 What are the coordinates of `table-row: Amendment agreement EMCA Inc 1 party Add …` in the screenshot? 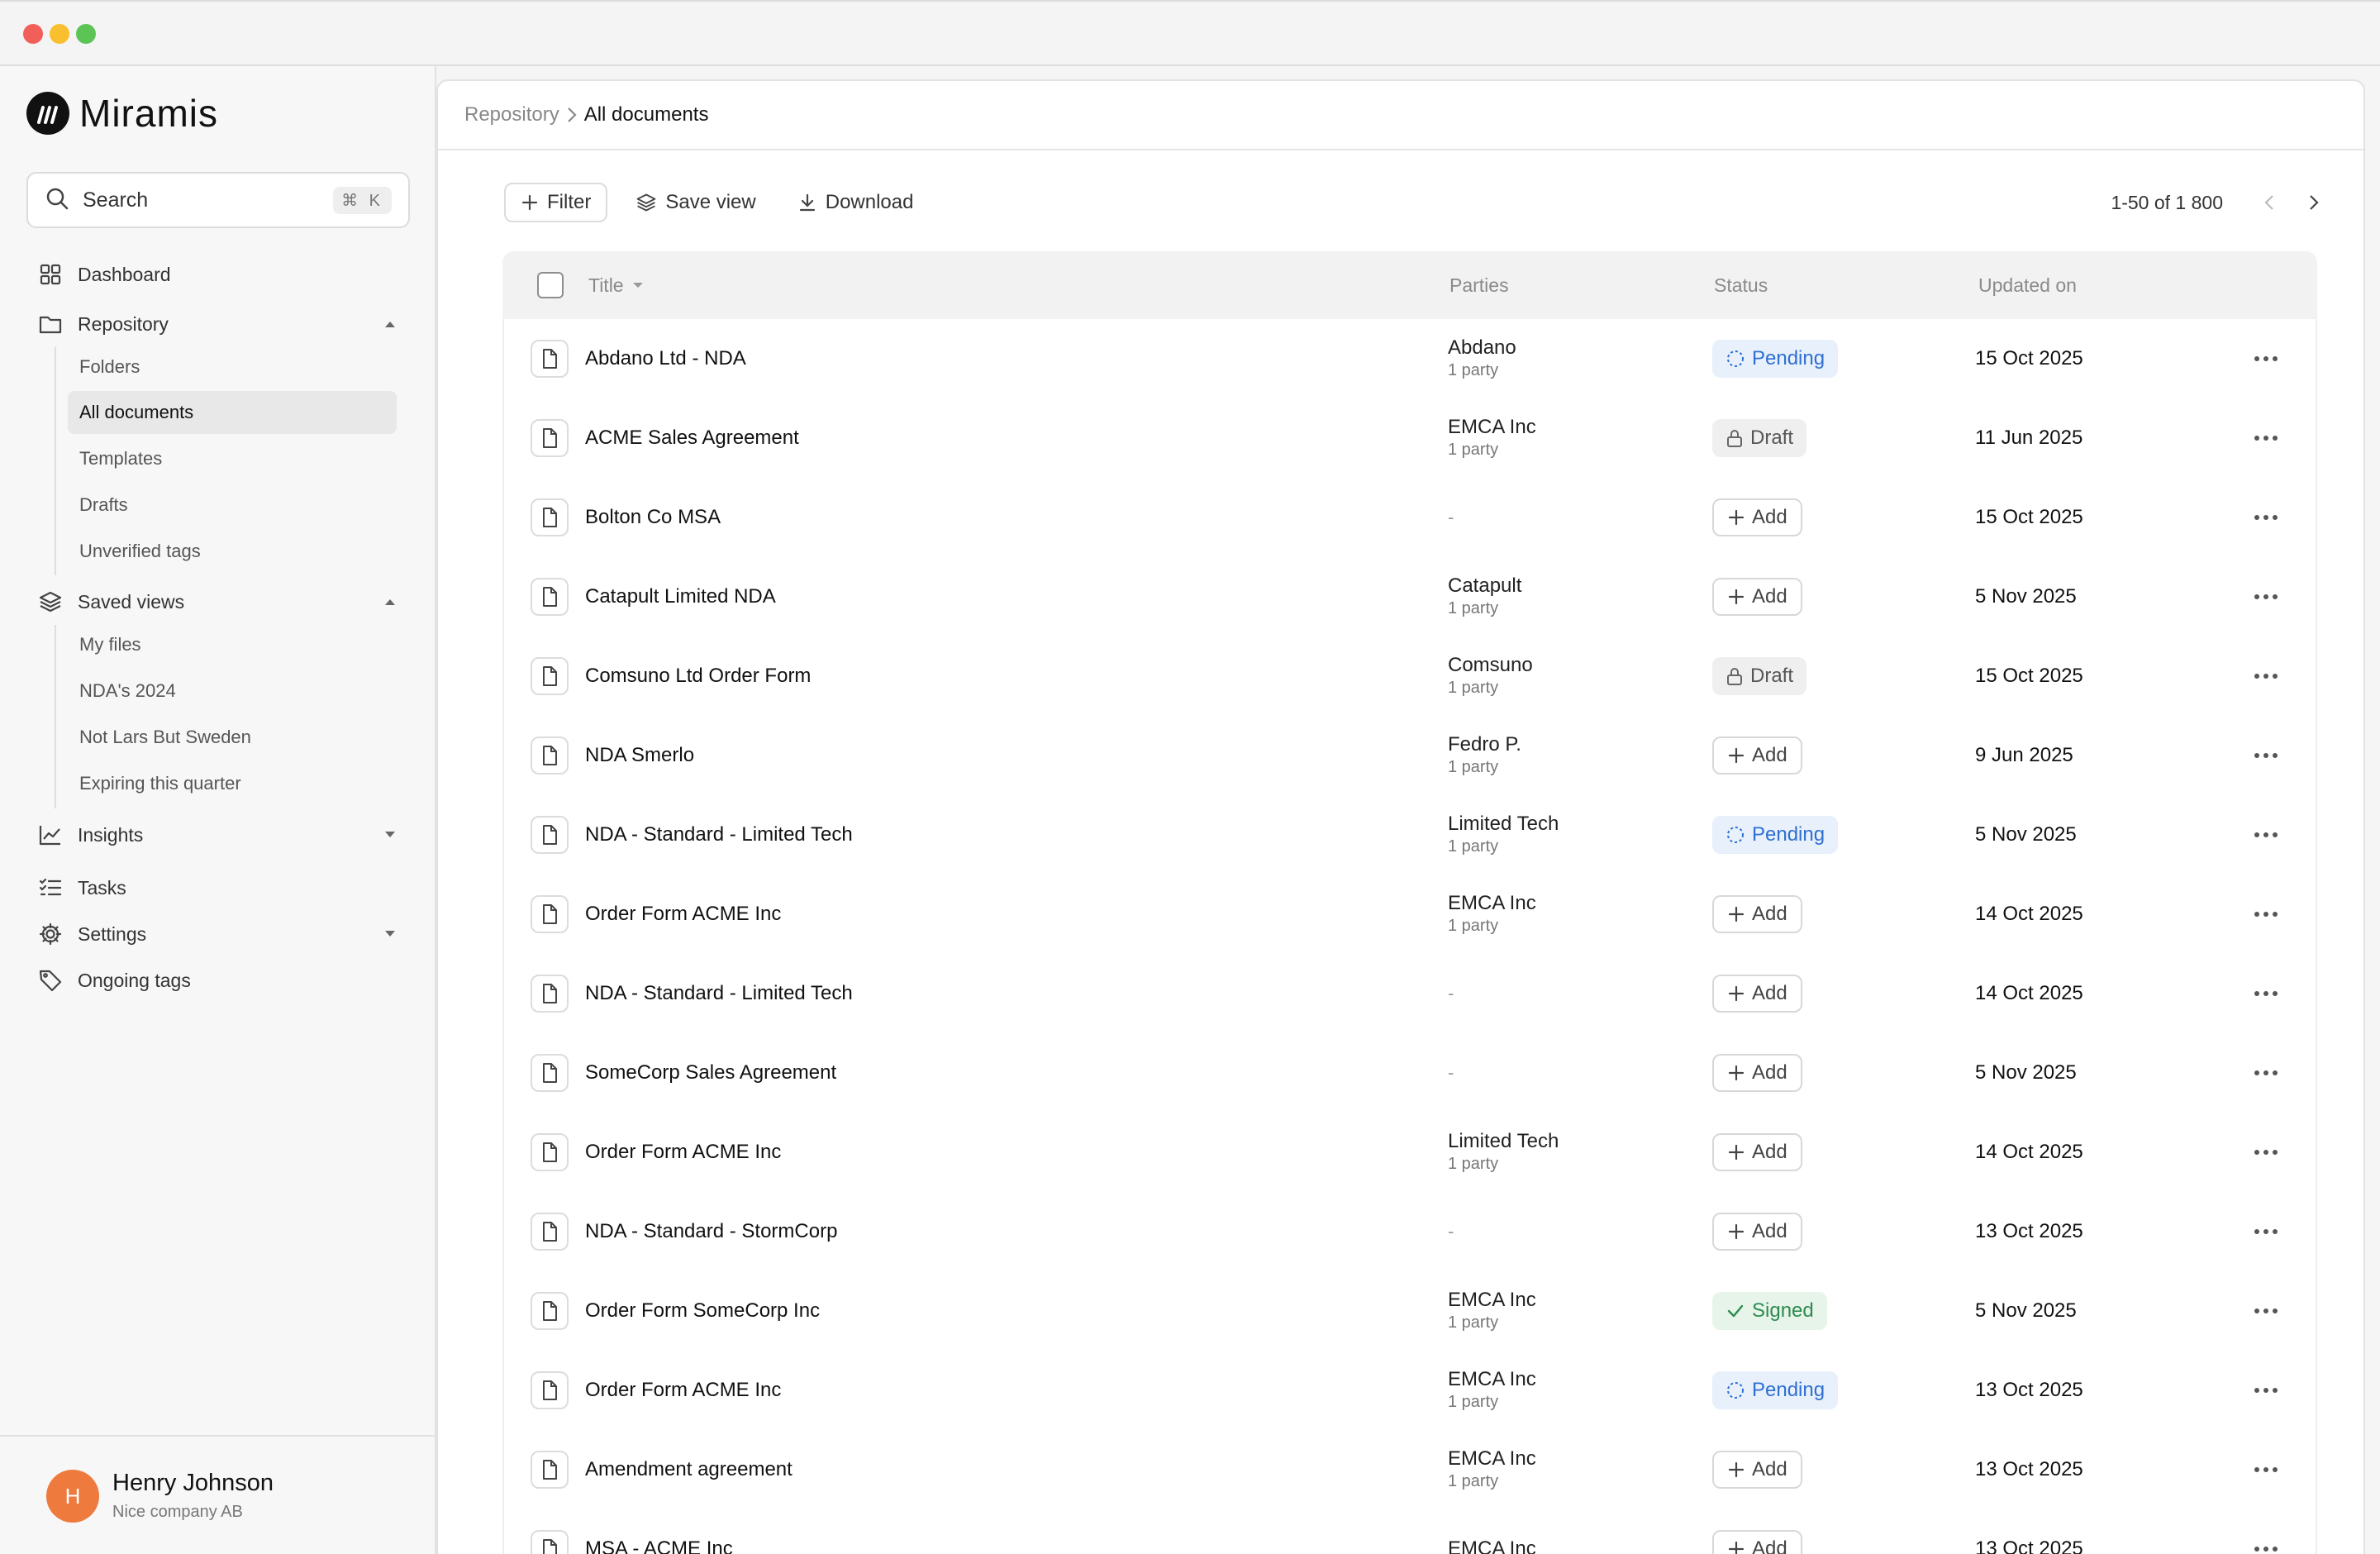 It's located at (1410, 1469).